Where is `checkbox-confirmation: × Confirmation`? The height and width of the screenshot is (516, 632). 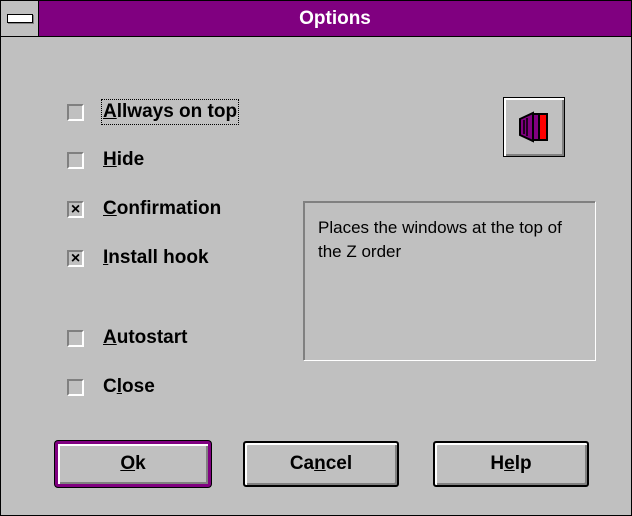 checkbox-confirmation: × Confirmation is located at coordinates (144, 209).